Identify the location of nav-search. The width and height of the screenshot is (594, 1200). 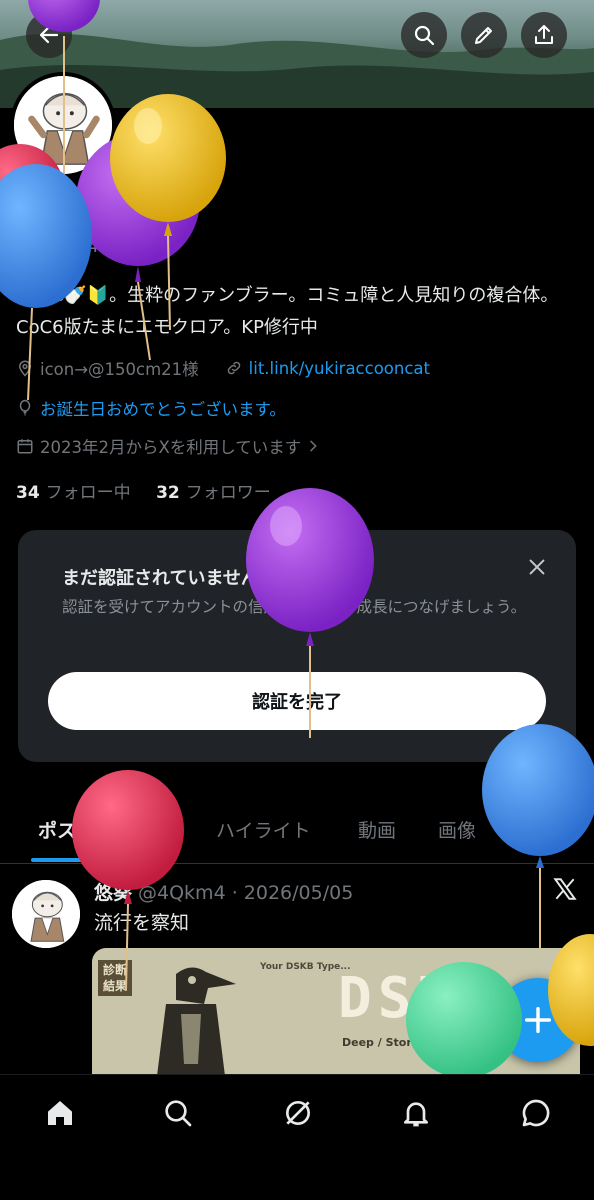
(178, 1113).